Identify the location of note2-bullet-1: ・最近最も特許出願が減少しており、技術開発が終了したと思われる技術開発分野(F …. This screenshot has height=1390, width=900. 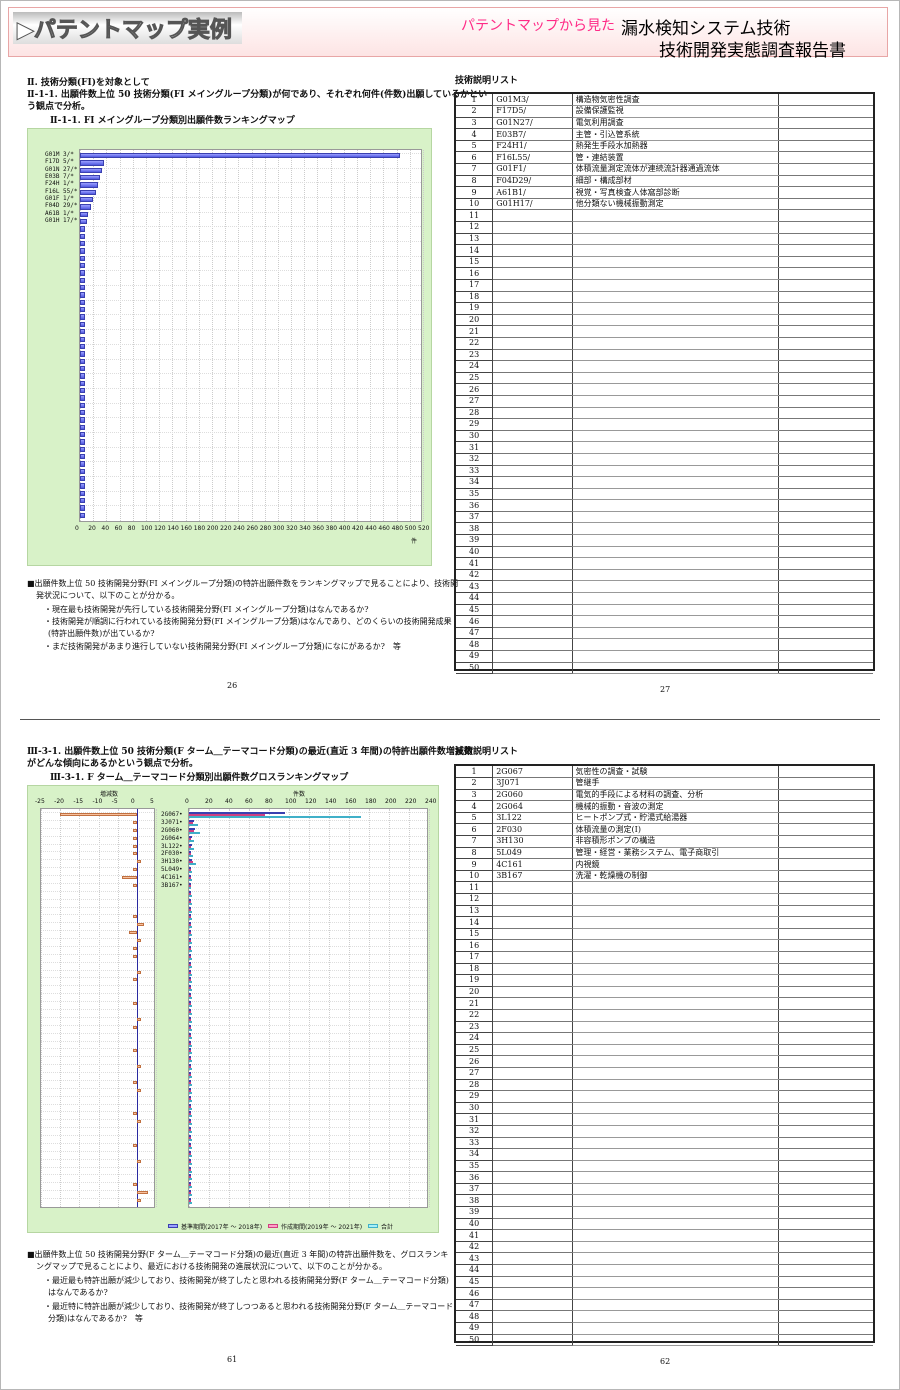
(246, 1280).